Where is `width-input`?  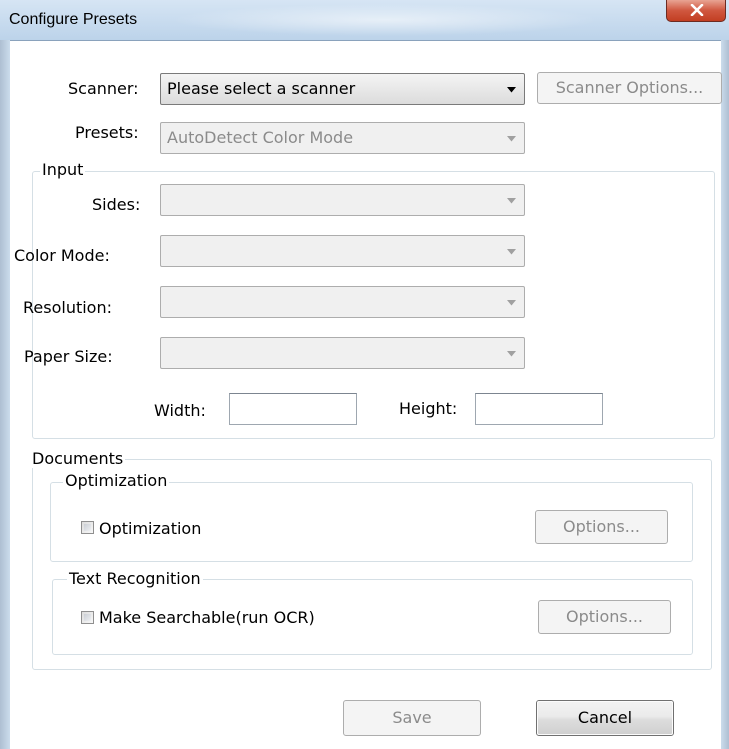
width-input is located at coordinates (293, 409).